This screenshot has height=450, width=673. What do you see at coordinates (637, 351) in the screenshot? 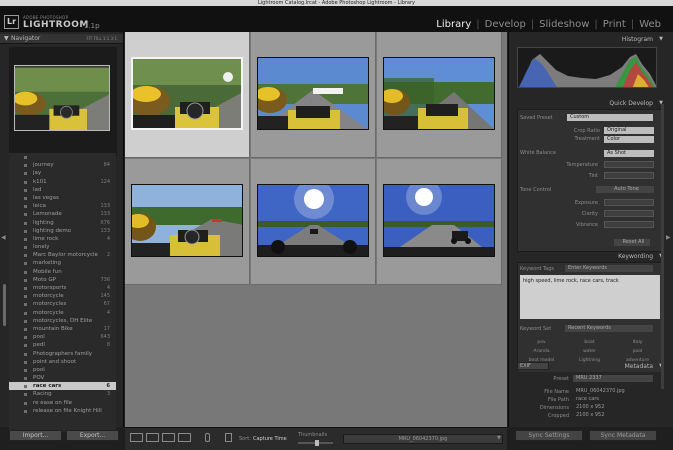
I see `keyword-suggestion: pool` at bounding box center [637, 351].